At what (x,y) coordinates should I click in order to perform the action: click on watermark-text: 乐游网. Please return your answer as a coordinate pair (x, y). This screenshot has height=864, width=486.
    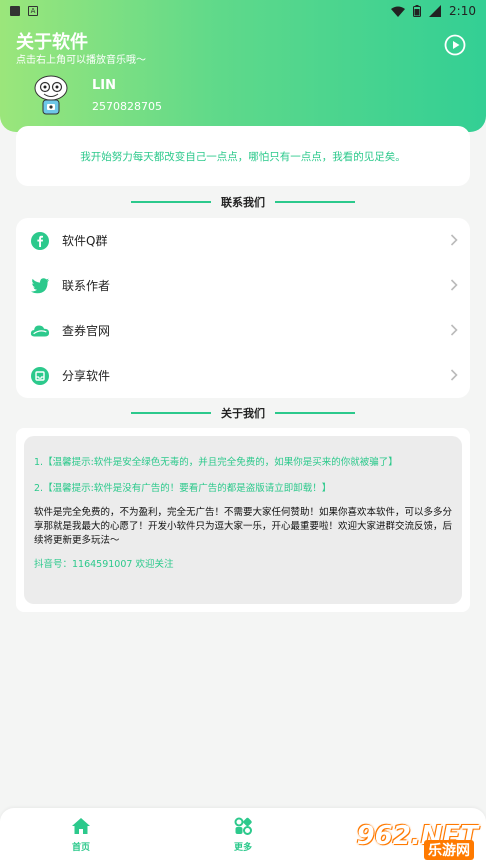
    Looking at the image, I should click on (449, 850).